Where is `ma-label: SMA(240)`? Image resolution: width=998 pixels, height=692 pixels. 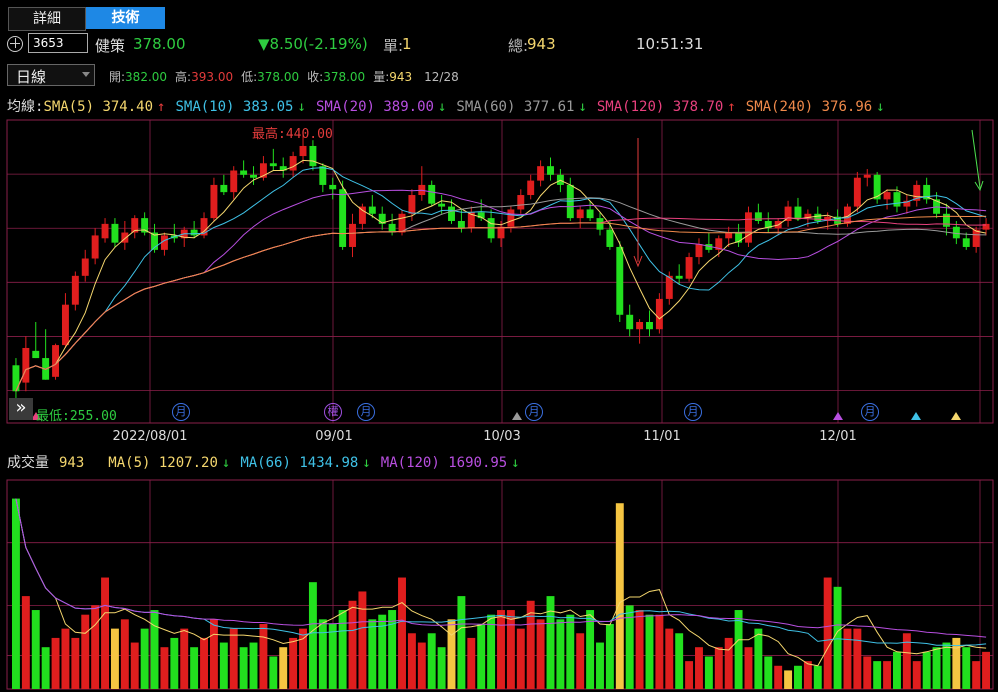
ma-label: SMA(240) is located at coordinates (779, 107).